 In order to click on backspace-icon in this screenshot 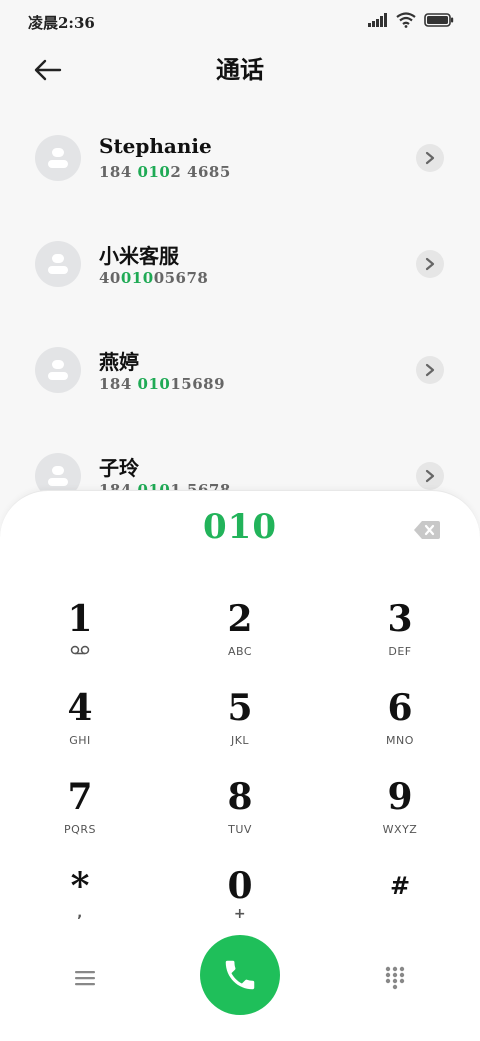, I will do `click(427, 530)`.